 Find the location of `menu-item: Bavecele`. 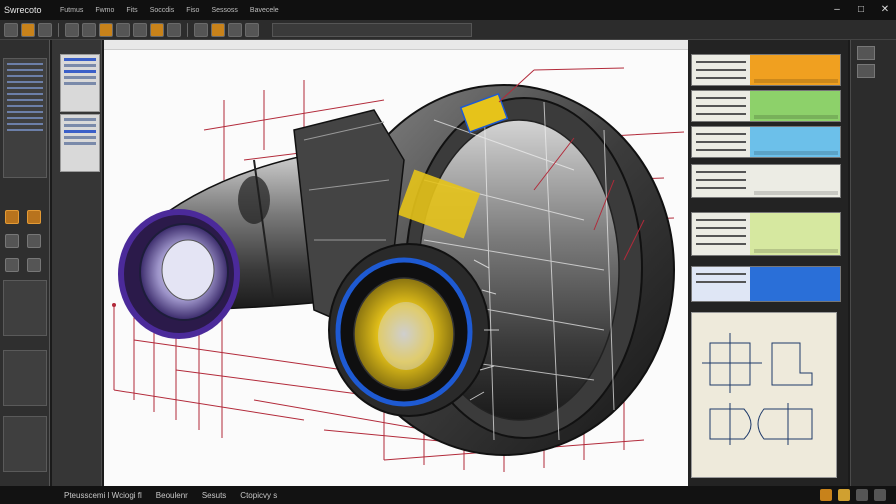

menu-item: Bavecele is located at coordinates (264, 10).